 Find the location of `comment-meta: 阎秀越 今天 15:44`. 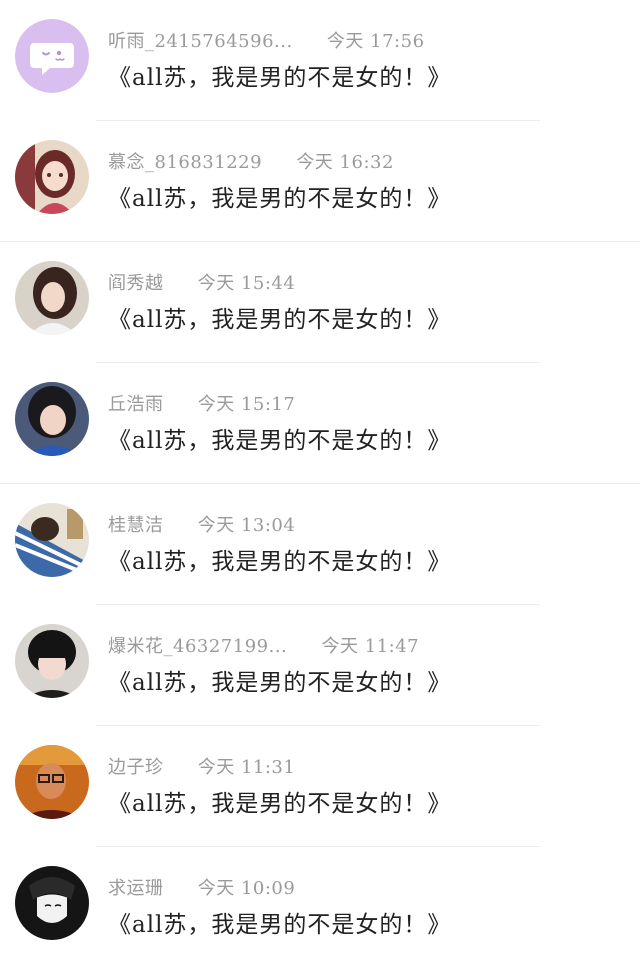

comment-meta: 阎秀越 今天 15:44 is located at coordinates (202, 282).